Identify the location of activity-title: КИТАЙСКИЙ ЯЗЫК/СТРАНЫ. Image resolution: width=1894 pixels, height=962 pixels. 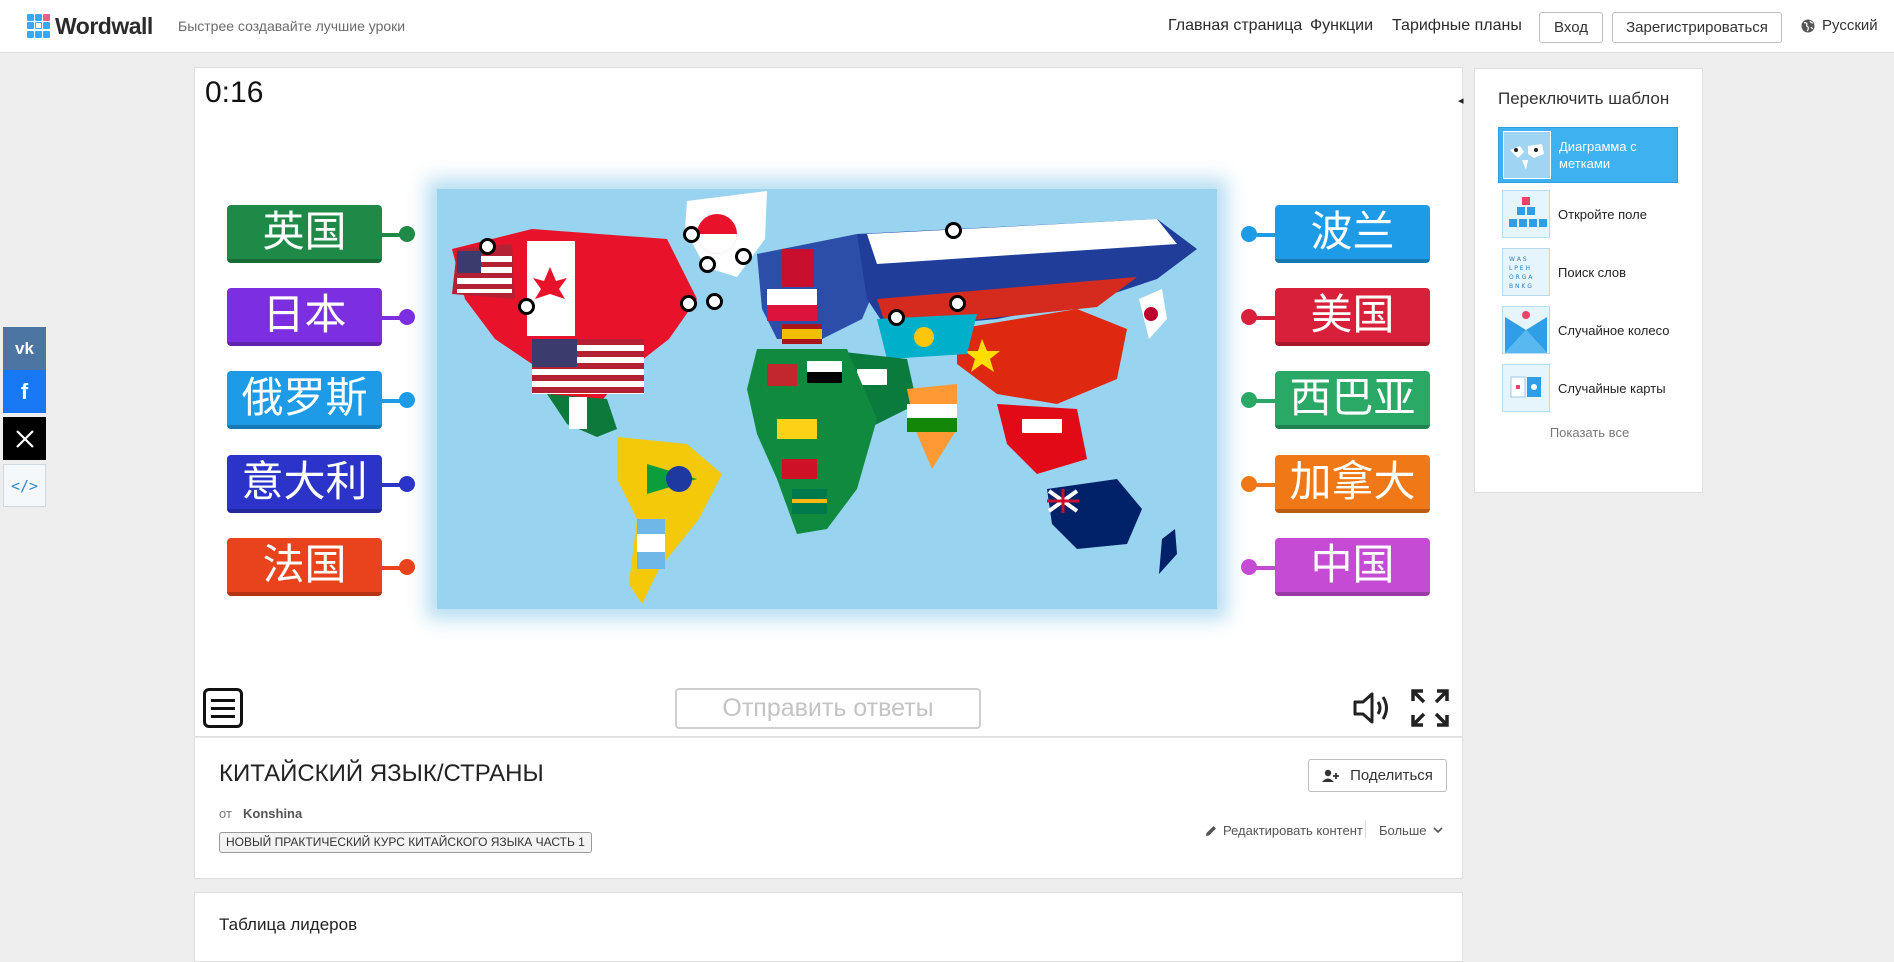
(381, 773).